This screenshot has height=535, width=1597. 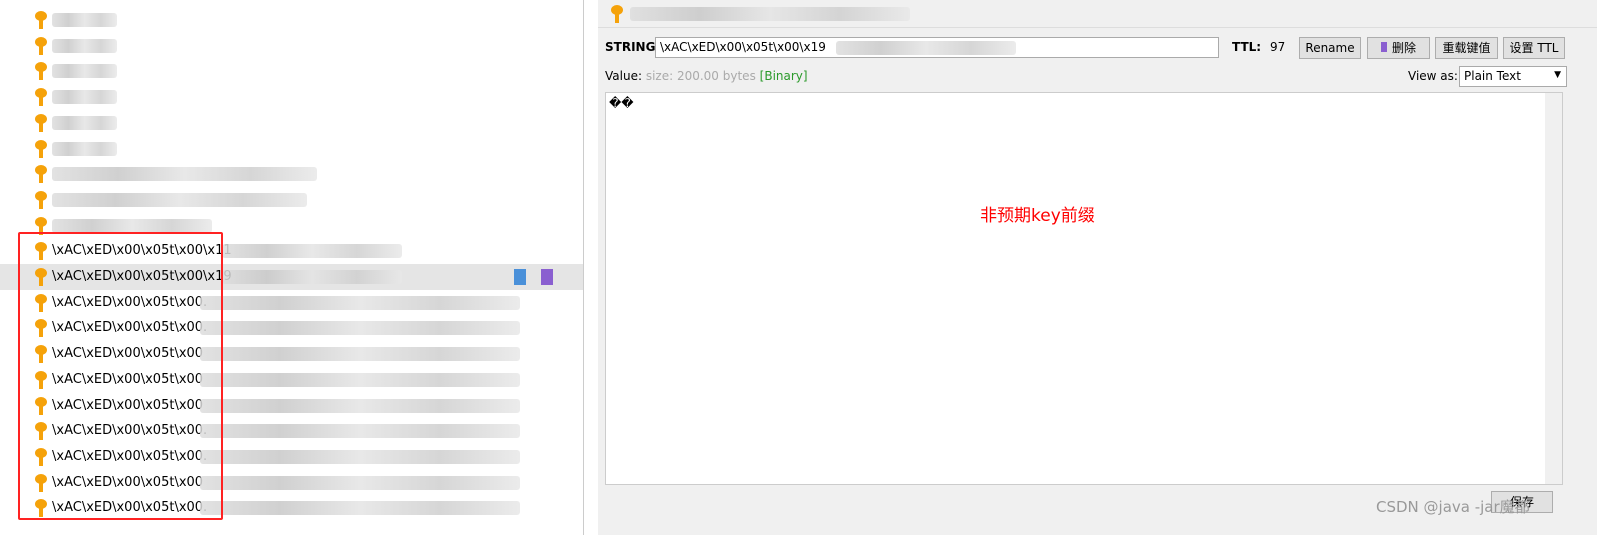 What do you see at coordinates (633, 47) in the screenshot?
I see `type-label: STRING:` at bounding box center [633, 47].